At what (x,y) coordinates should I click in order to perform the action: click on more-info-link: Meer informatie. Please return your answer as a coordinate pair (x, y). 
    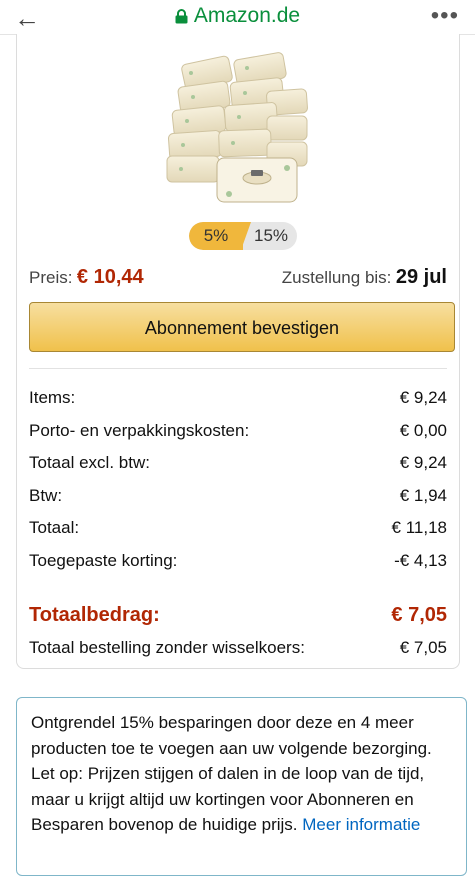
    Looking at the image, I should click on (361, 824).